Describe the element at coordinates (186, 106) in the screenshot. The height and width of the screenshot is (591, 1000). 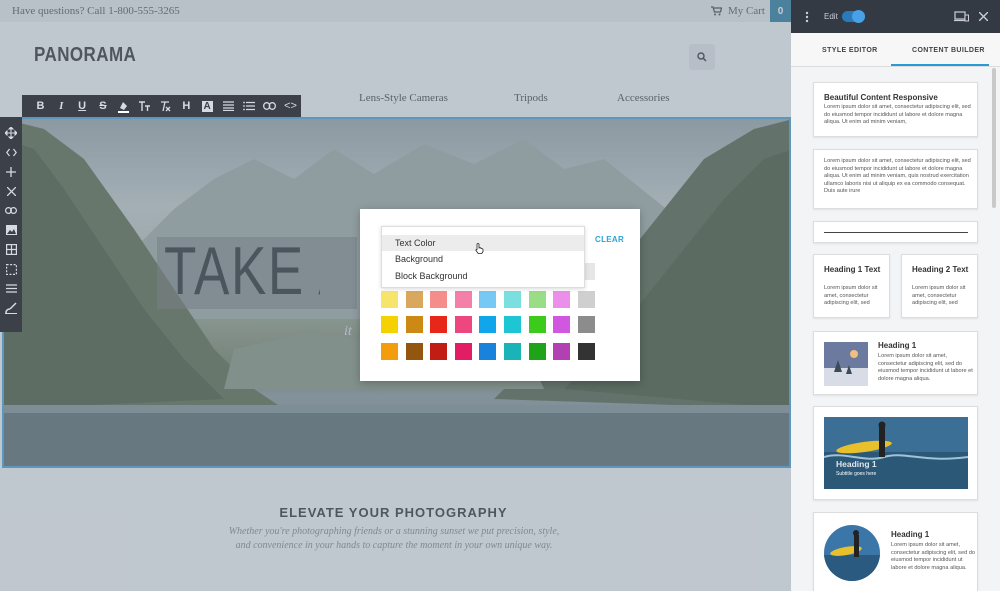
I see `heading-icon: H` at that location.